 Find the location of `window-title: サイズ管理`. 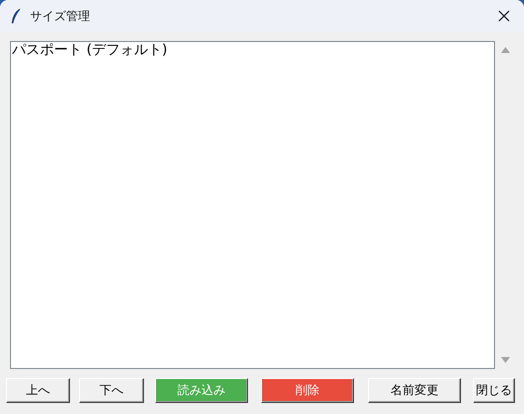

window-title: サイズ管理 is located at coordinates (60, 16).